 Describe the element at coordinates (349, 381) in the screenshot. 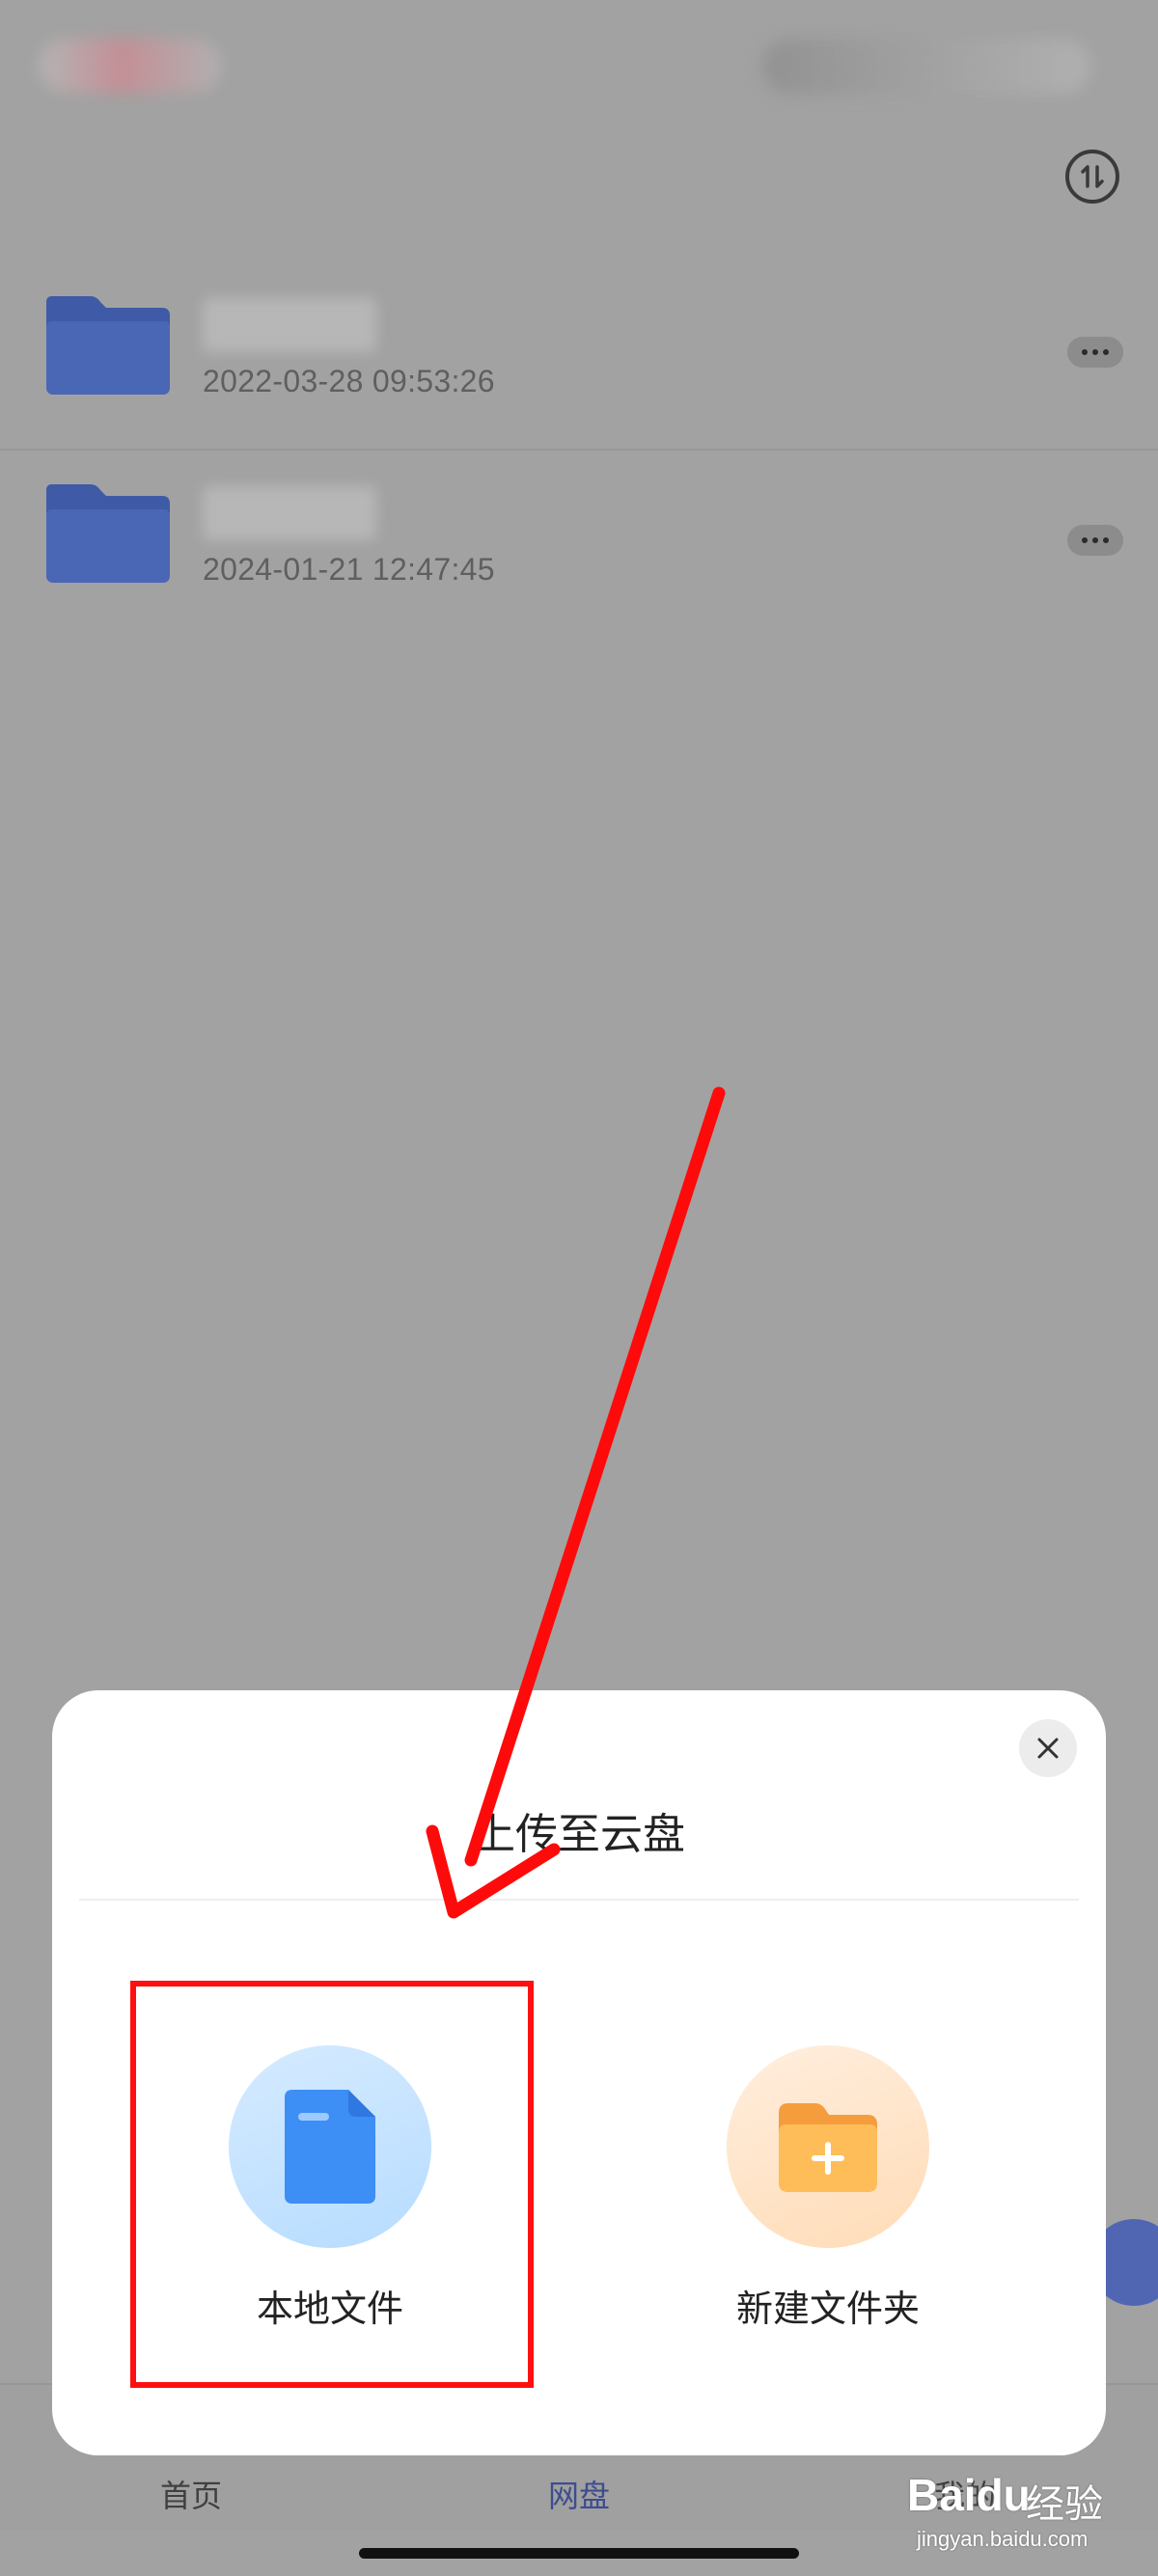

I see `file-date: 2022-03-28 09:53:26` at that location.